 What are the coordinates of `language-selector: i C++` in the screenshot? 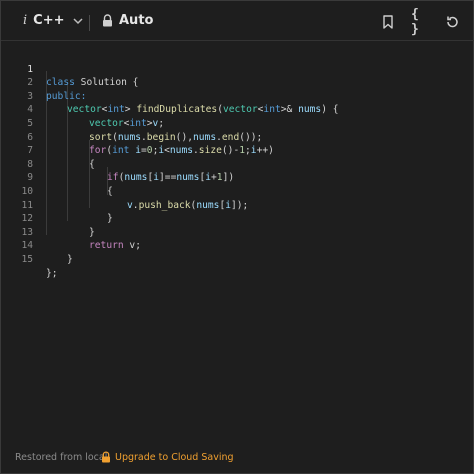 It's located at (54, 20).